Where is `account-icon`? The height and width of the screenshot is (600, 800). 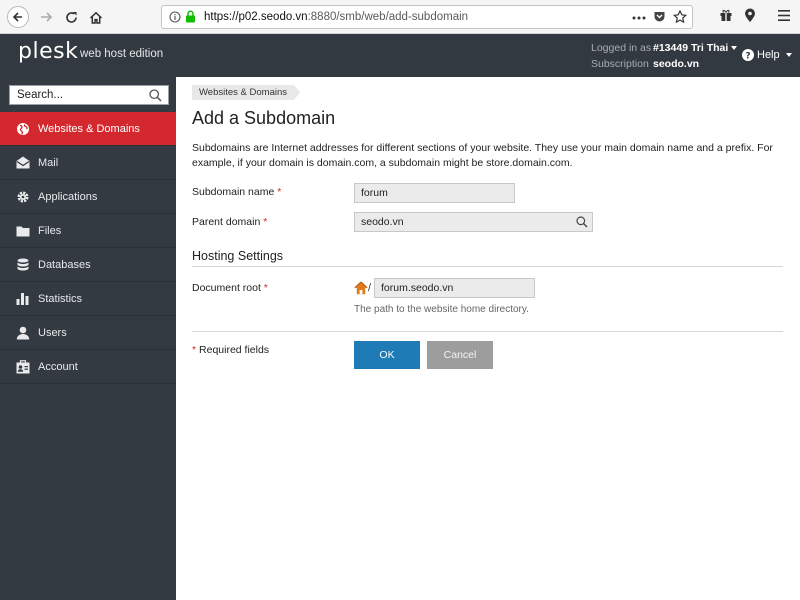
account-icon is located at coordinates (23, 366).